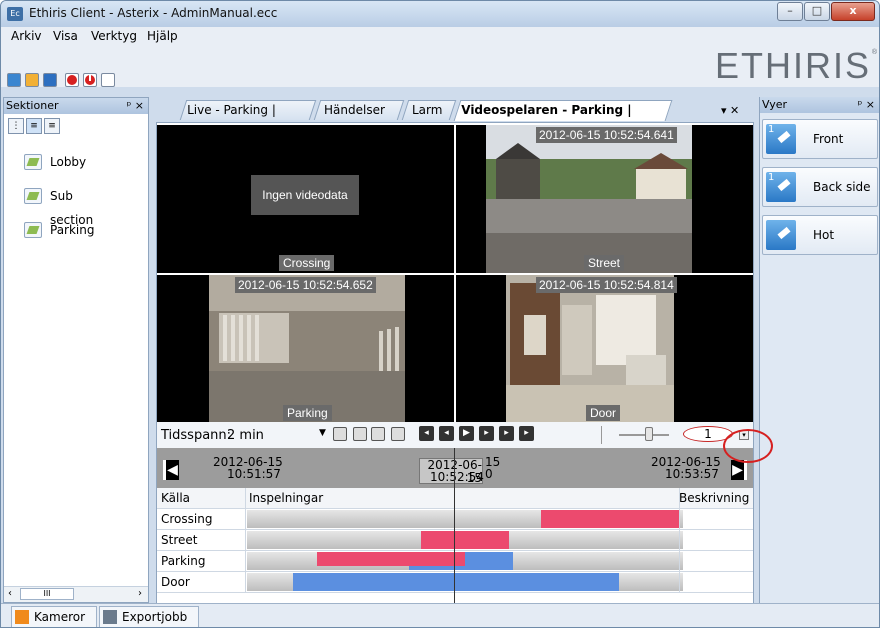  Describe the element at coordinates (90, 80) in the screenshot. I see `power-icon` at that location.